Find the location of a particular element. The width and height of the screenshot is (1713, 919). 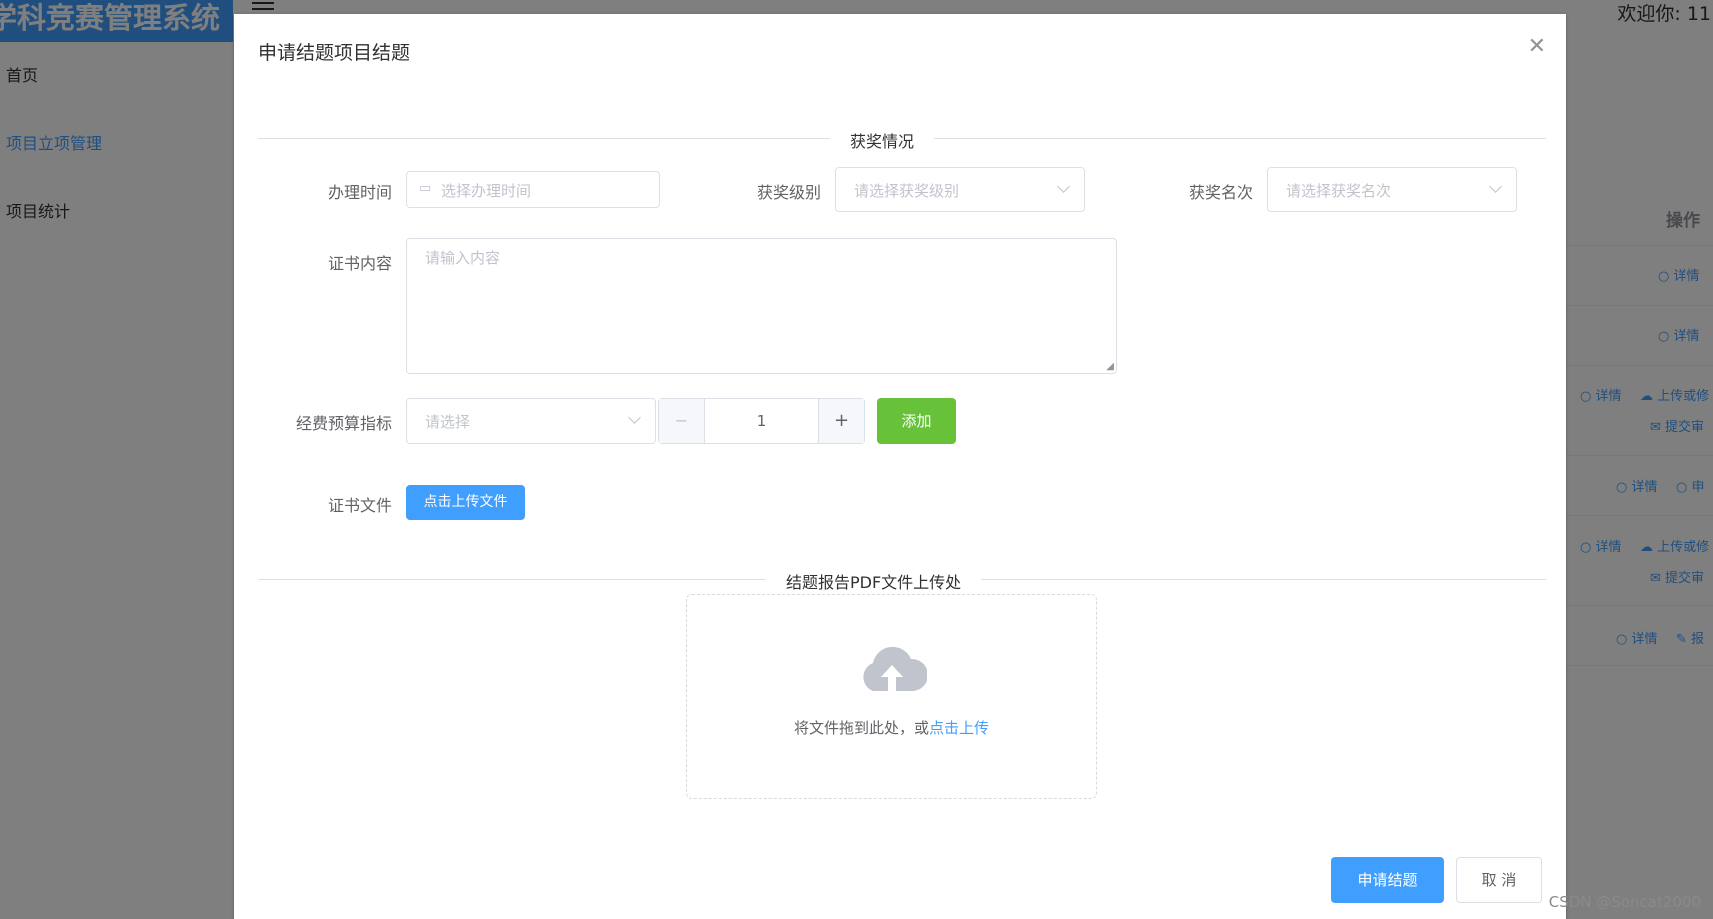

upload-instructions: 将文件拖到此处，或点击上传 is located at coordinates (891, 728).